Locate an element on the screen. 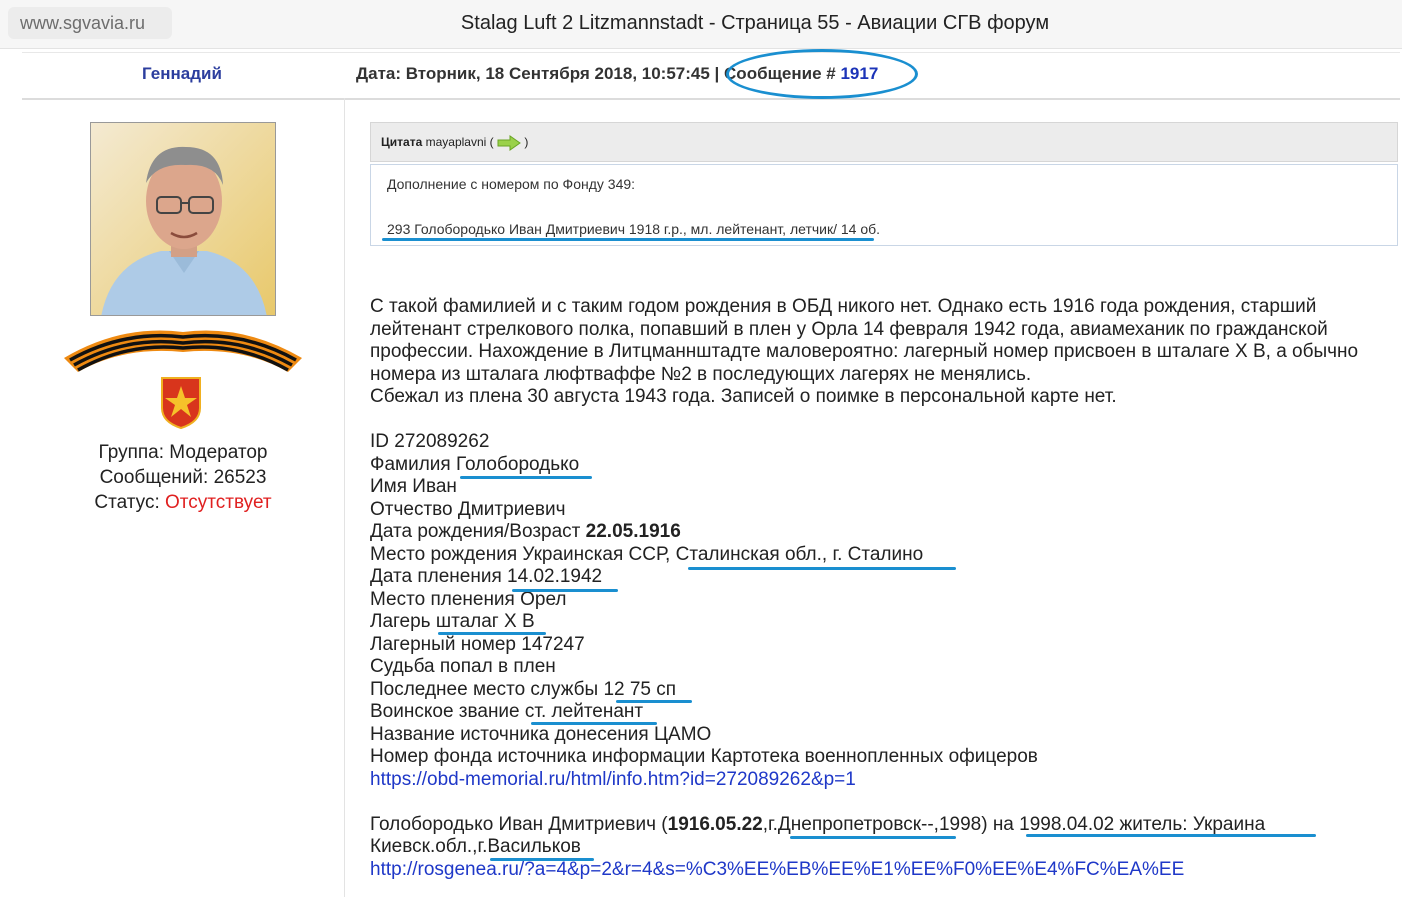 The height and width of the screenshot is (897, 1402). star-badge-icon is located at coordinates (181, 402).